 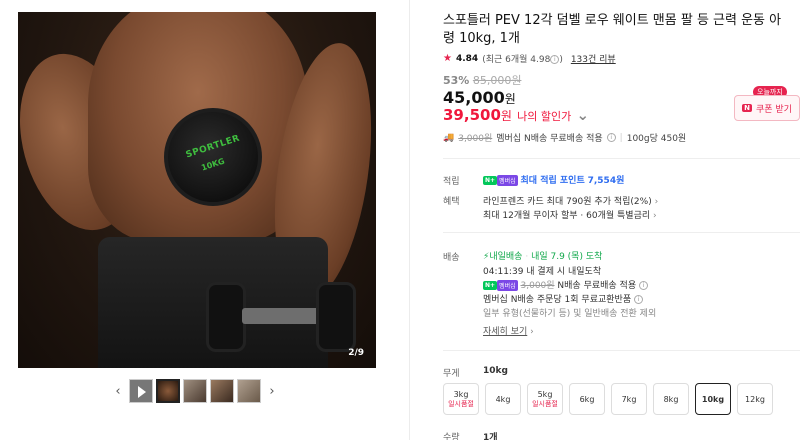 I want to click on my-price-label: 나의 할인가, so click(x=544, y=116).